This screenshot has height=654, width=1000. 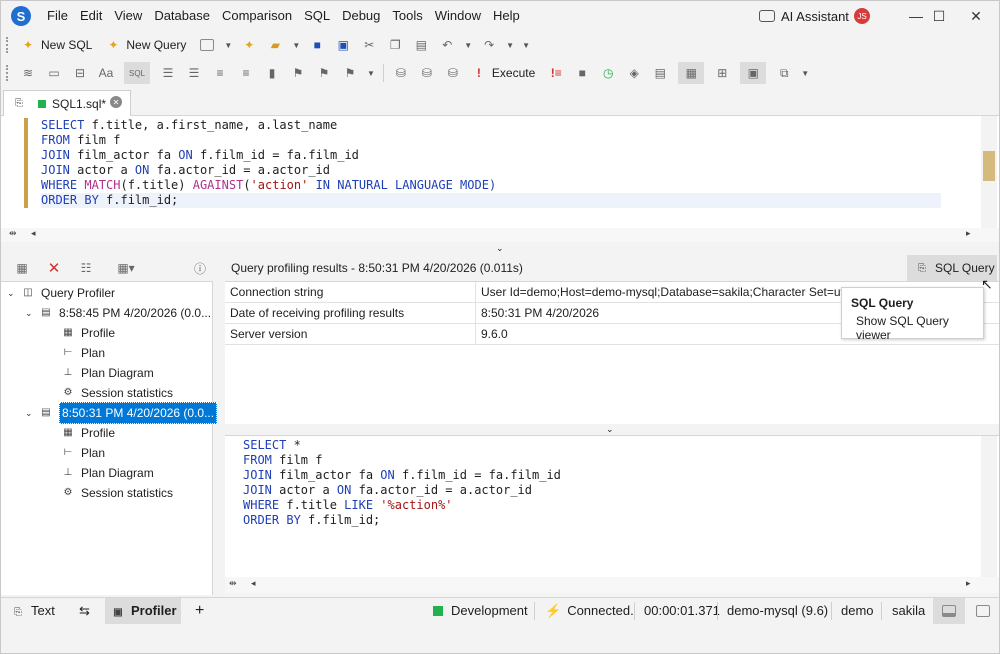 I want to click on uncomment-icon: ☰, so click(x=194, y=73).